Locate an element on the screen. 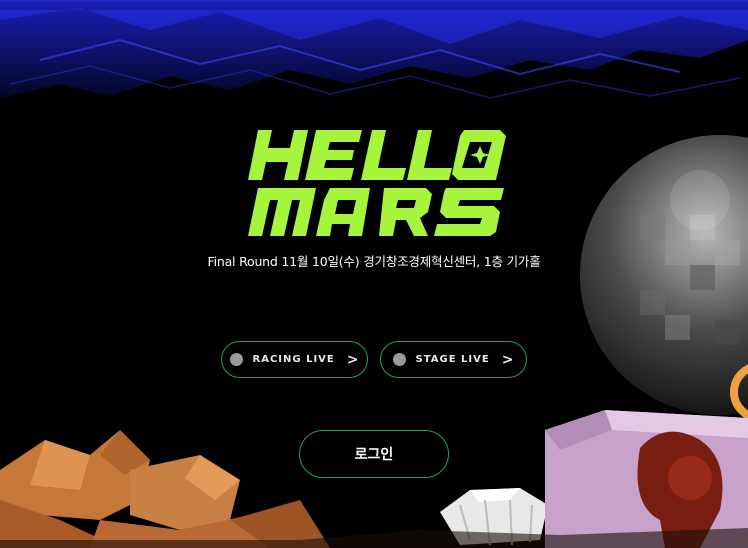  login-button: 로그인 is located at coordinates (374, 454).